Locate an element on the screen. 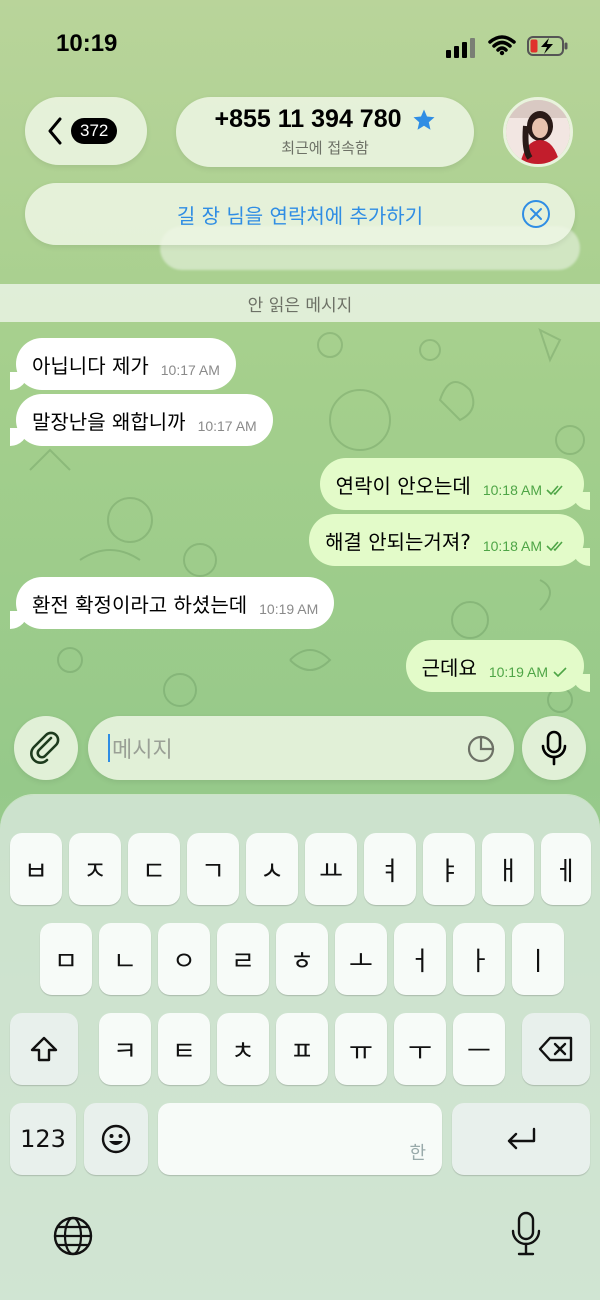 This screenshot has width=600, height=1300. message-placeholder: 메시지 is located at coordinates (142, 750).